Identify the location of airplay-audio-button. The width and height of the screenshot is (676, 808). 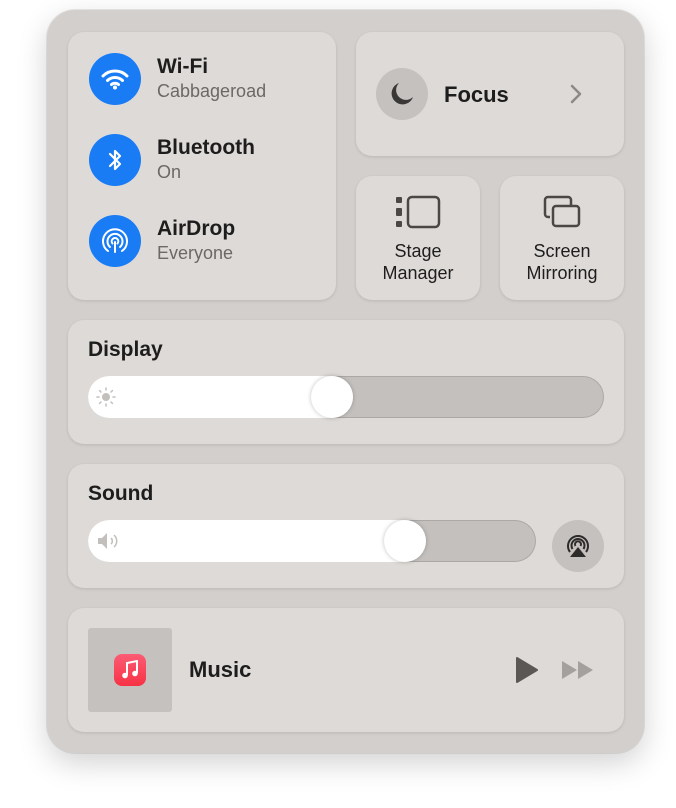
(578, 546).